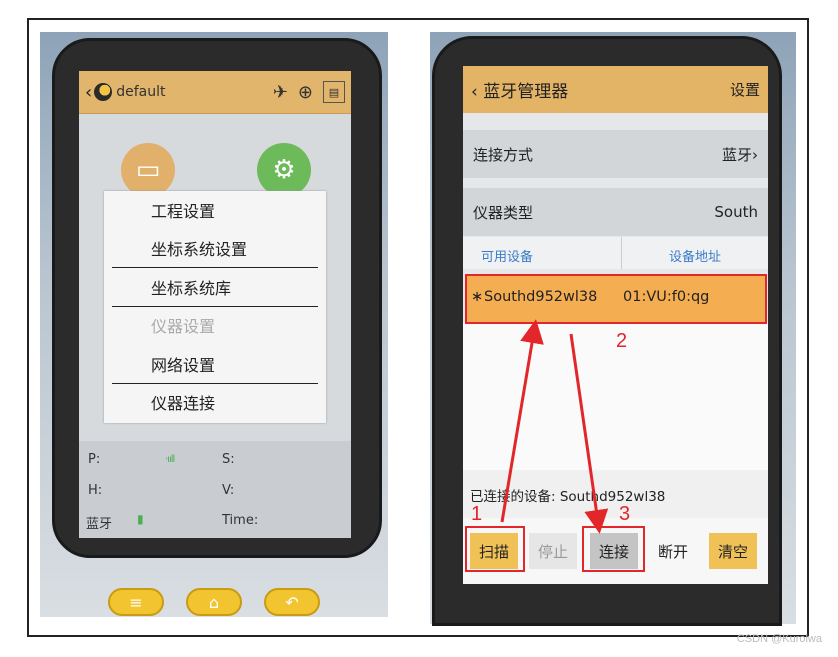 The height and width of the screenshot is (657, 838). What do you see at coordinates (554, 426) in the screenshot?
I see `annotation-arrows` at bounding box center [554, 426].